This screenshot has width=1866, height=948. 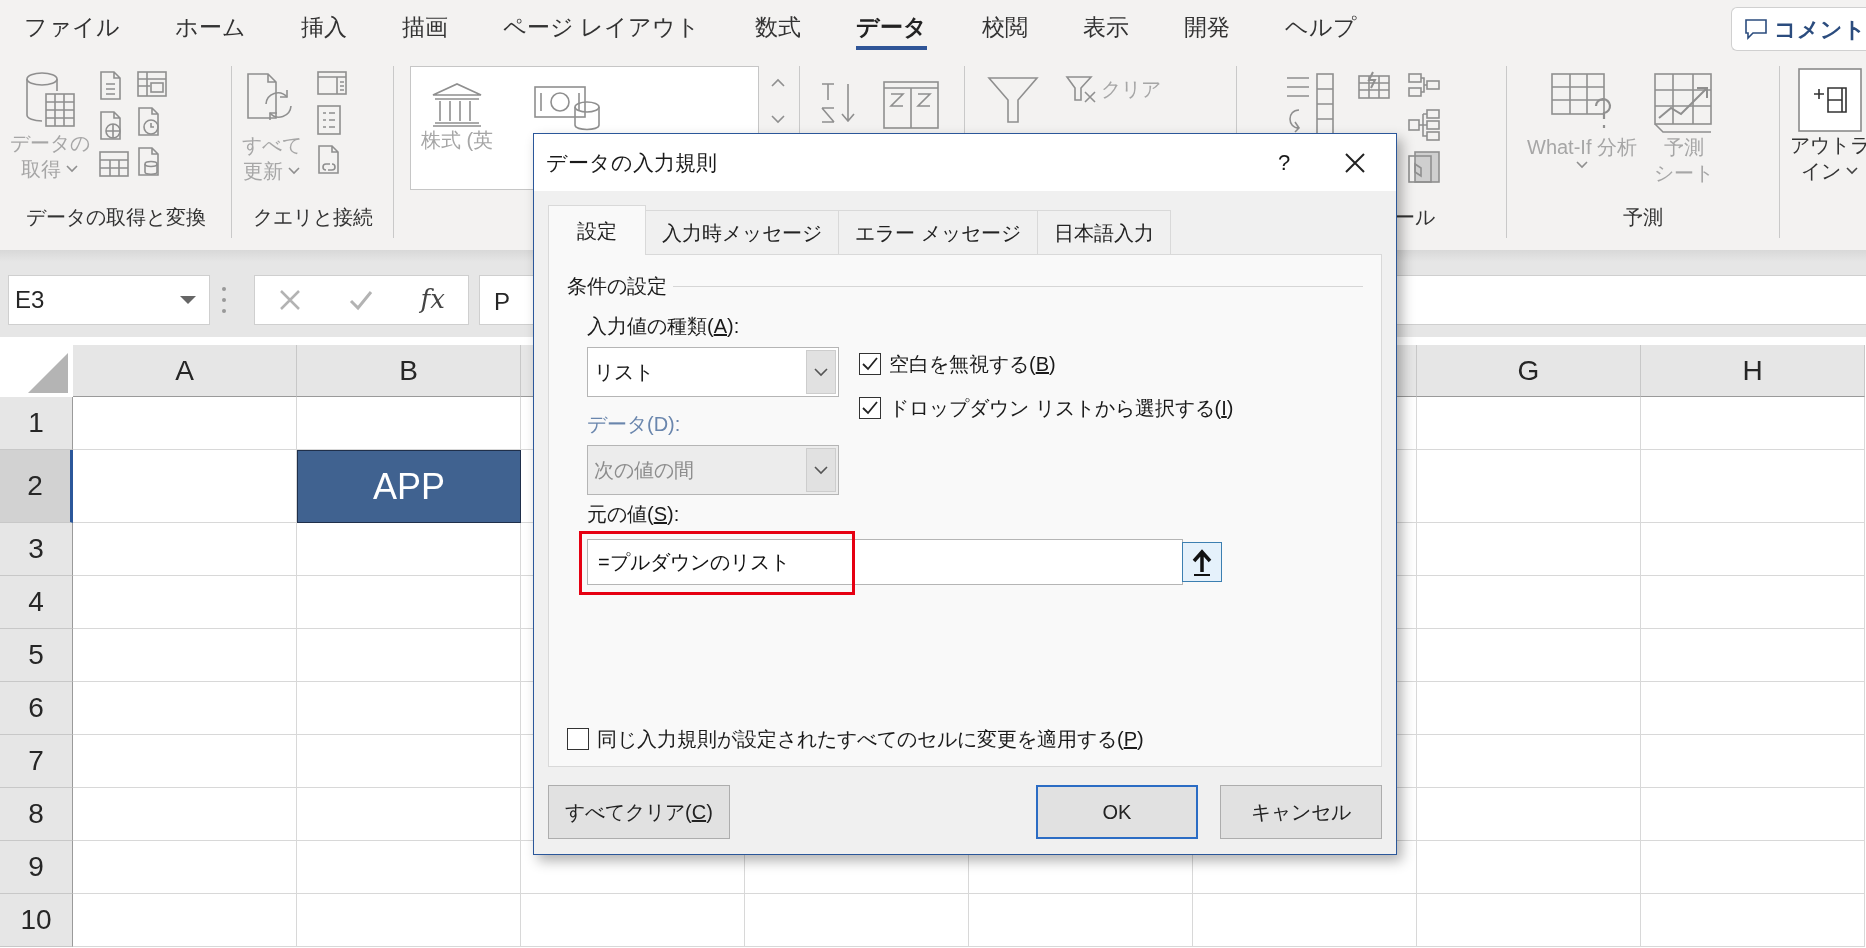 What do you see at coordinates (36, 602) in the screenshot?
I see `row-header: 4` at bounding box center [36, 602].